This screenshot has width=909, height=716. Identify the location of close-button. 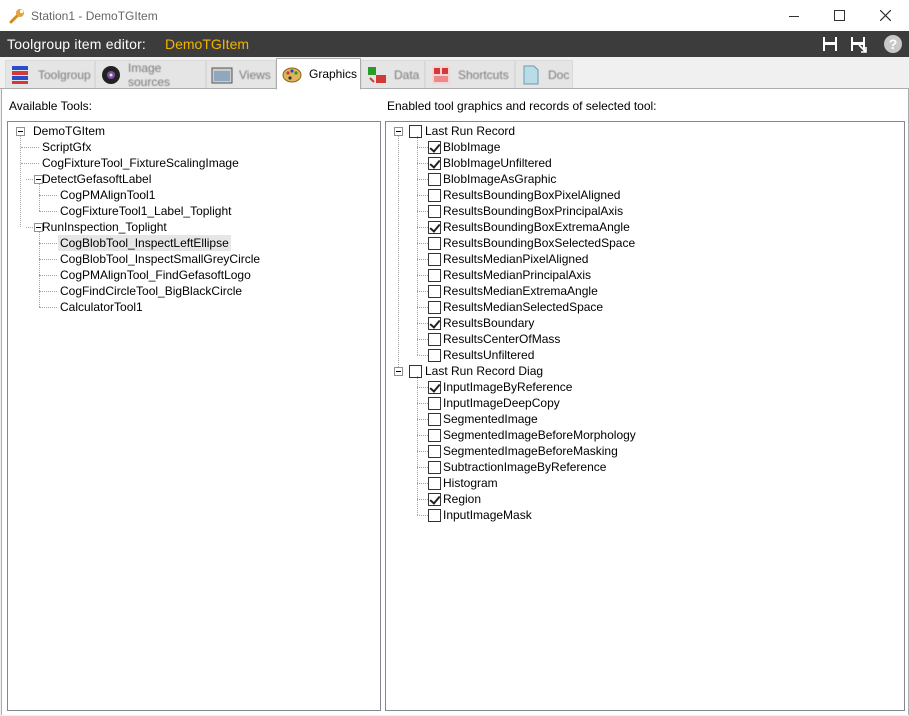
(885, 15).